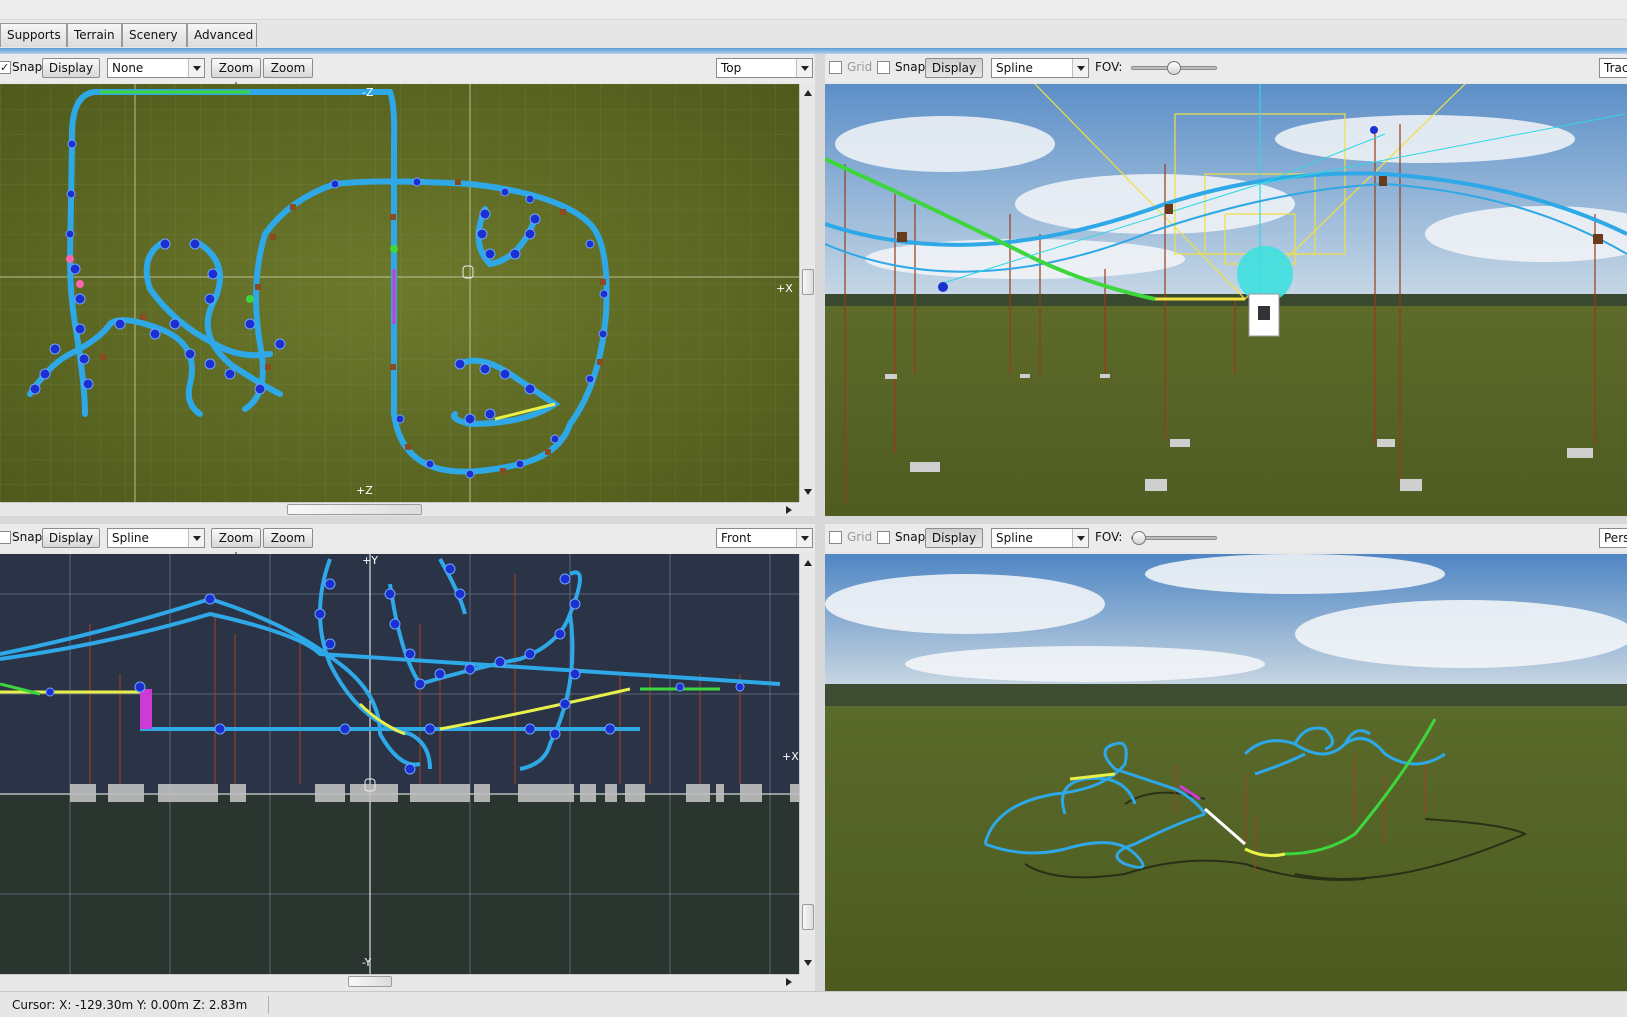  Describe the element at coordinates (370, 560) in the screenshot. I see `axis-label-plus-y: +Y` at that location.